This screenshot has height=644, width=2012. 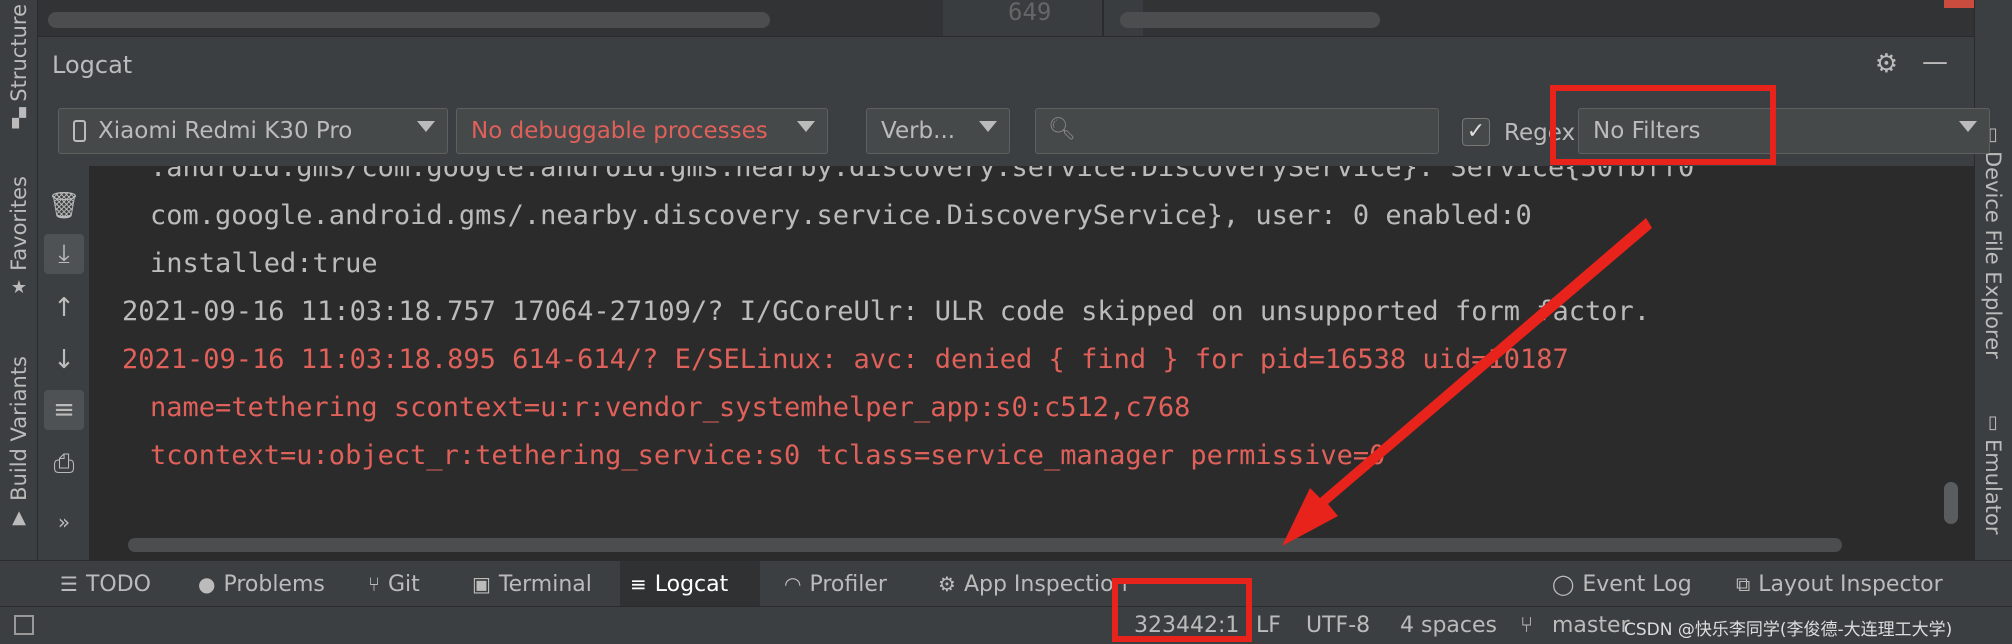 What do you see at coordinates (1788, 630) in the screenshot?
I see `watermark: CSDN @快乐李同学(李俊德-大连理工大学)` at bounding box center [1788, 630].